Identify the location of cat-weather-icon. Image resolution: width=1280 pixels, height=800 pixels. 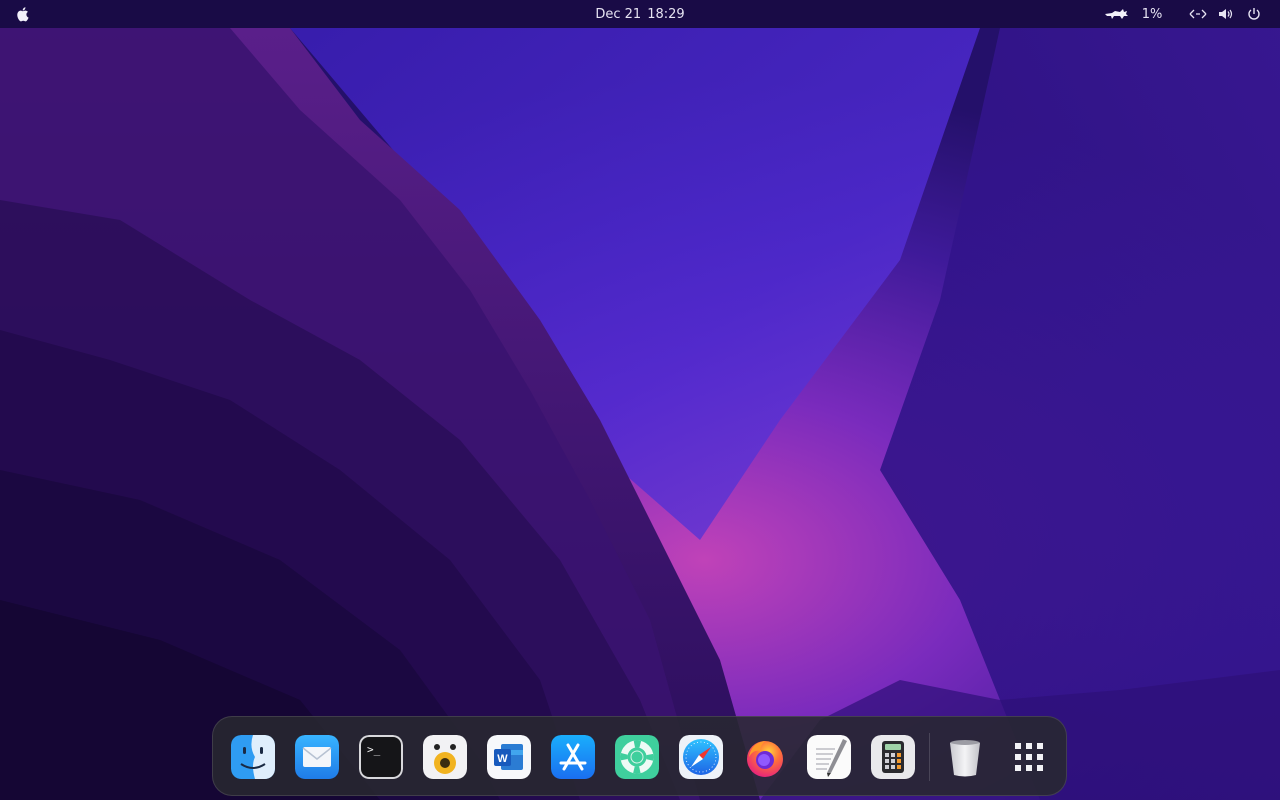
(1117, 14).